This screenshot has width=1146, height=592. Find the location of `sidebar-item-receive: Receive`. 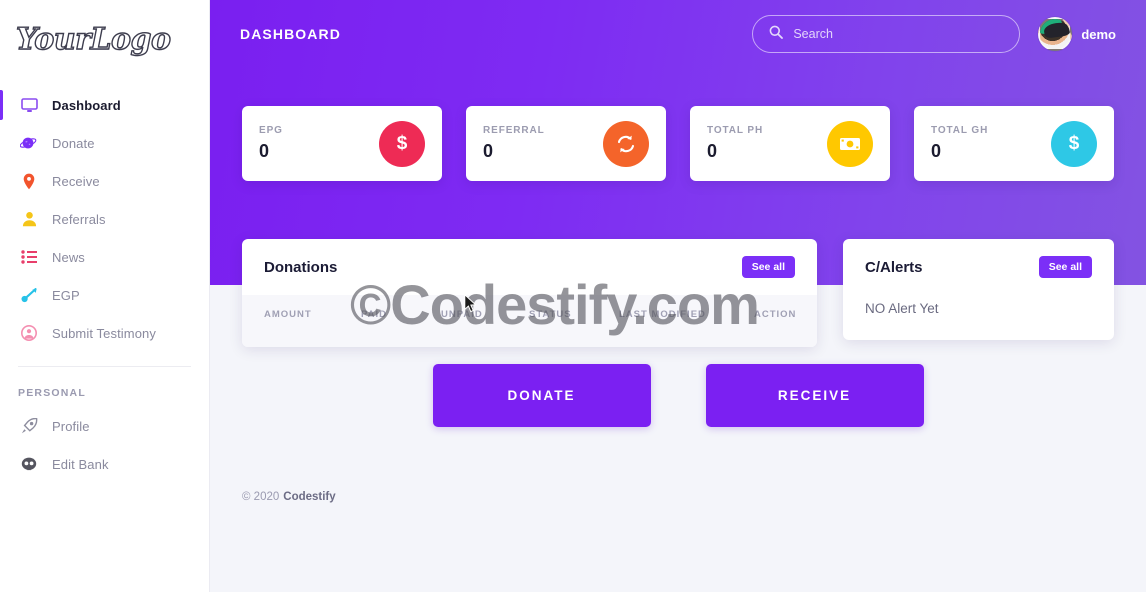

sidebar-item-receive: Receive is located at coordinates (104, 181).